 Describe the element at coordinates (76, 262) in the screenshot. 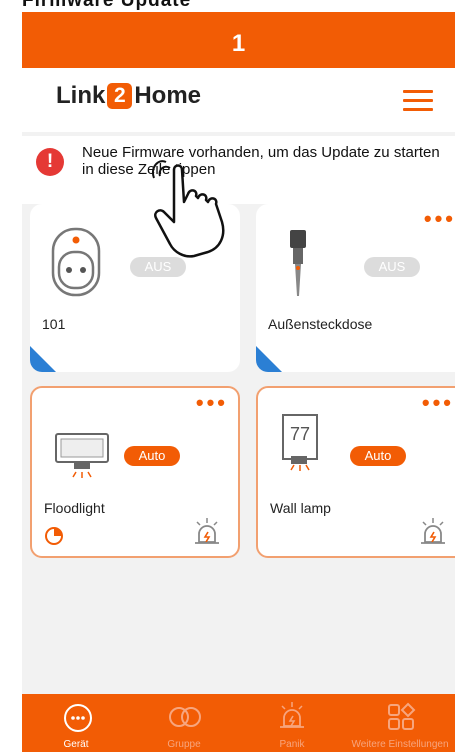

I see `socket-icon` at that location.